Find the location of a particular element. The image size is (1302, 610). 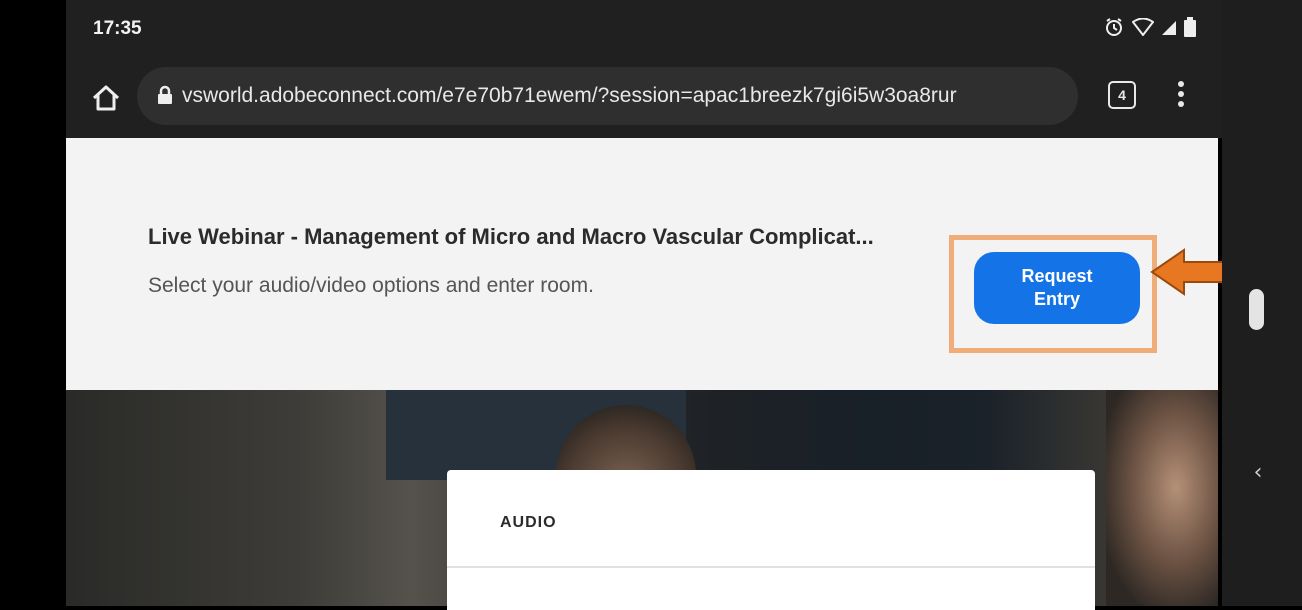

battery-icon is located at coordinates (1190, 29).